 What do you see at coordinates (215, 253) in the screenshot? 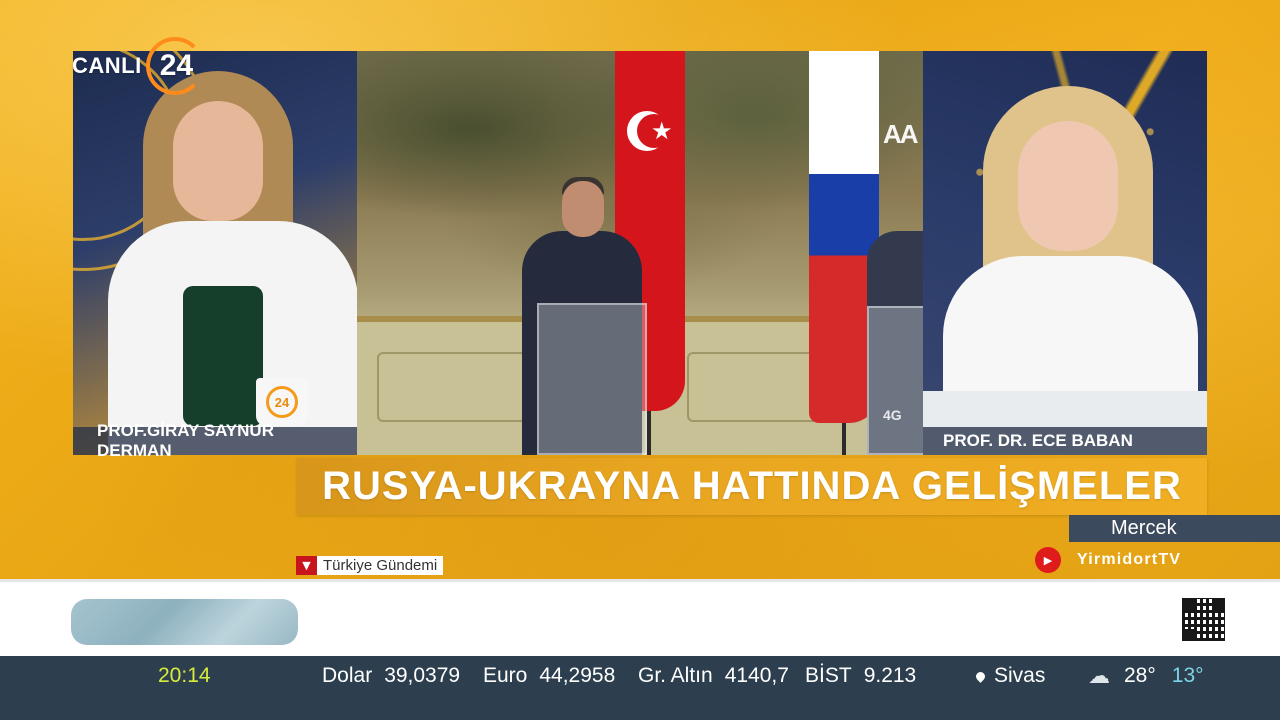
I see `guest-video-panel: 24` at bounding box center [215, 253].